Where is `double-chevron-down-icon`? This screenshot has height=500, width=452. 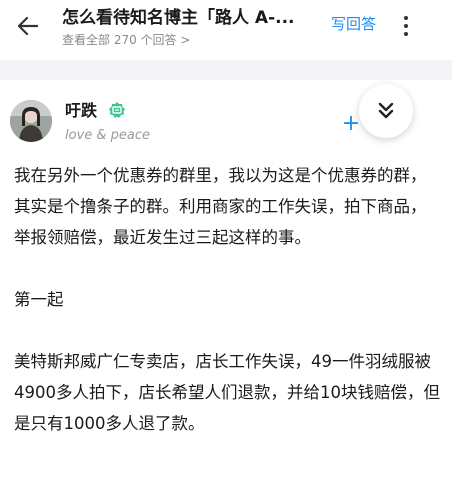 double-chevron-down-icon is located at coordinates (386, 110).